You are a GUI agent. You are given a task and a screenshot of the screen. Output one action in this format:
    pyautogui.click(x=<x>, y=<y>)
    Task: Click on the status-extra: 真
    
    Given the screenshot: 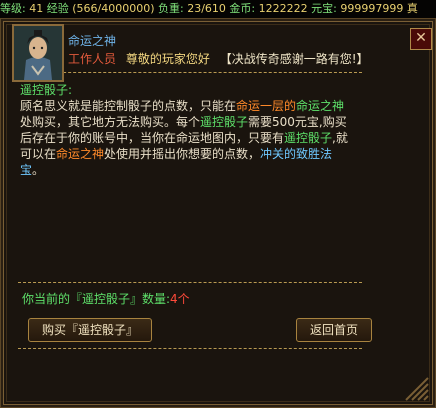 What is the action you would take?
    pyautogui.click(x=412, y=8)
    